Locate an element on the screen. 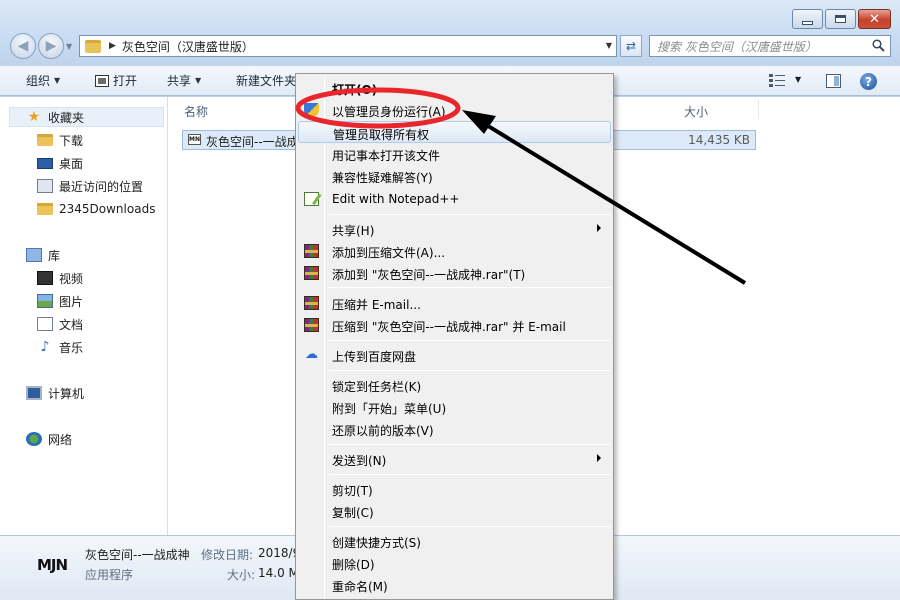 This screenshot has height=600, width=900. close-icon: ✕ is located at coordinates (874, 19).